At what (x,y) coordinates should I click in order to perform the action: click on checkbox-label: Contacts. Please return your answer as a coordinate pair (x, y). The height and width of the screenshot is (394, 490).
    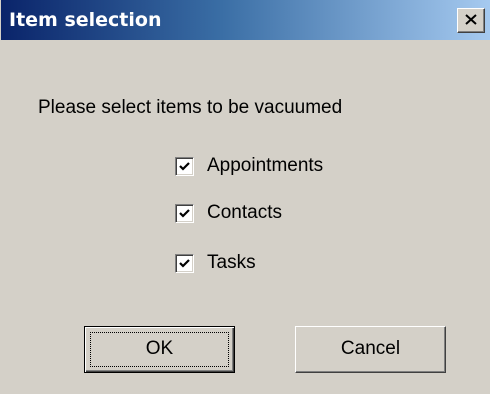
    Looking at the image, I should click on (244, 212).